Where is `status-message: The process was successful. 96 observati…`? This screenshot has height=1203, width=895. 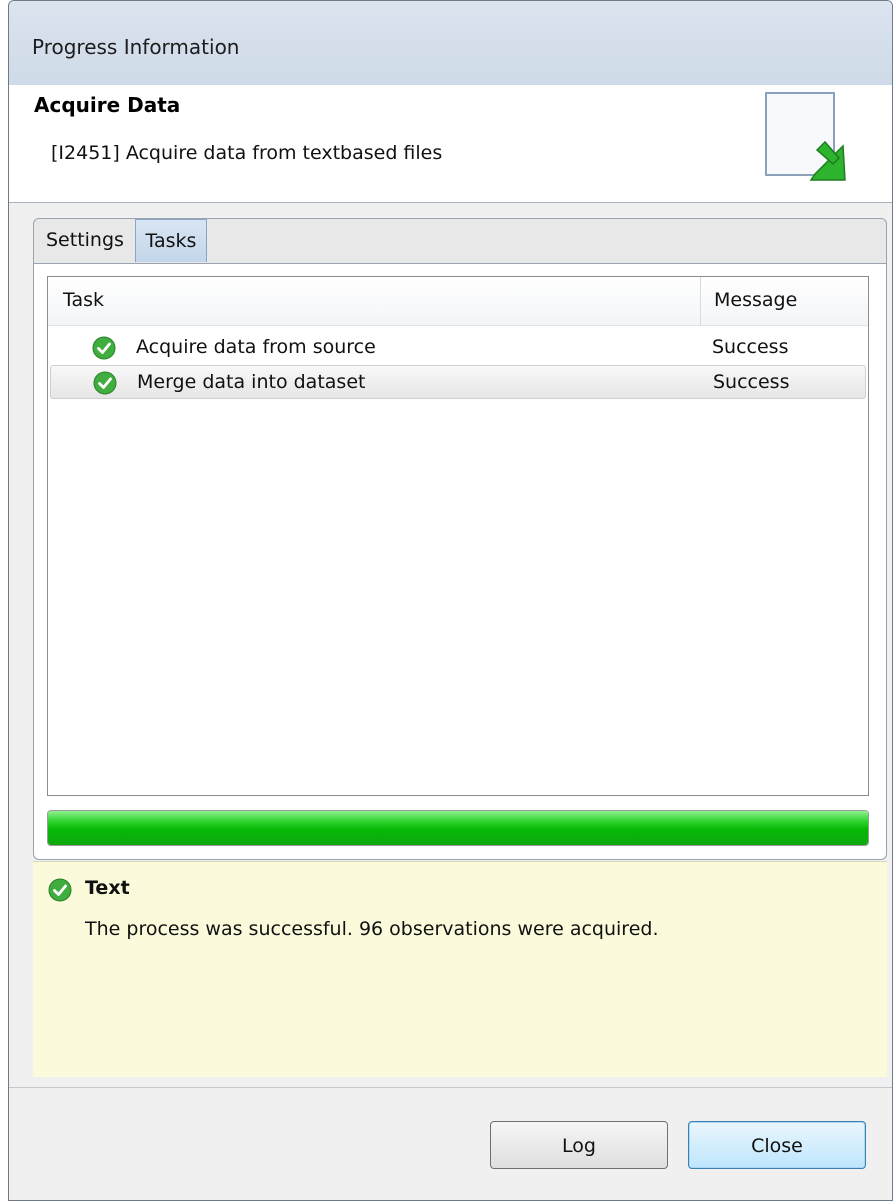 status-message: The process was successful. 96 observati… is located at coordinates (372, 929).